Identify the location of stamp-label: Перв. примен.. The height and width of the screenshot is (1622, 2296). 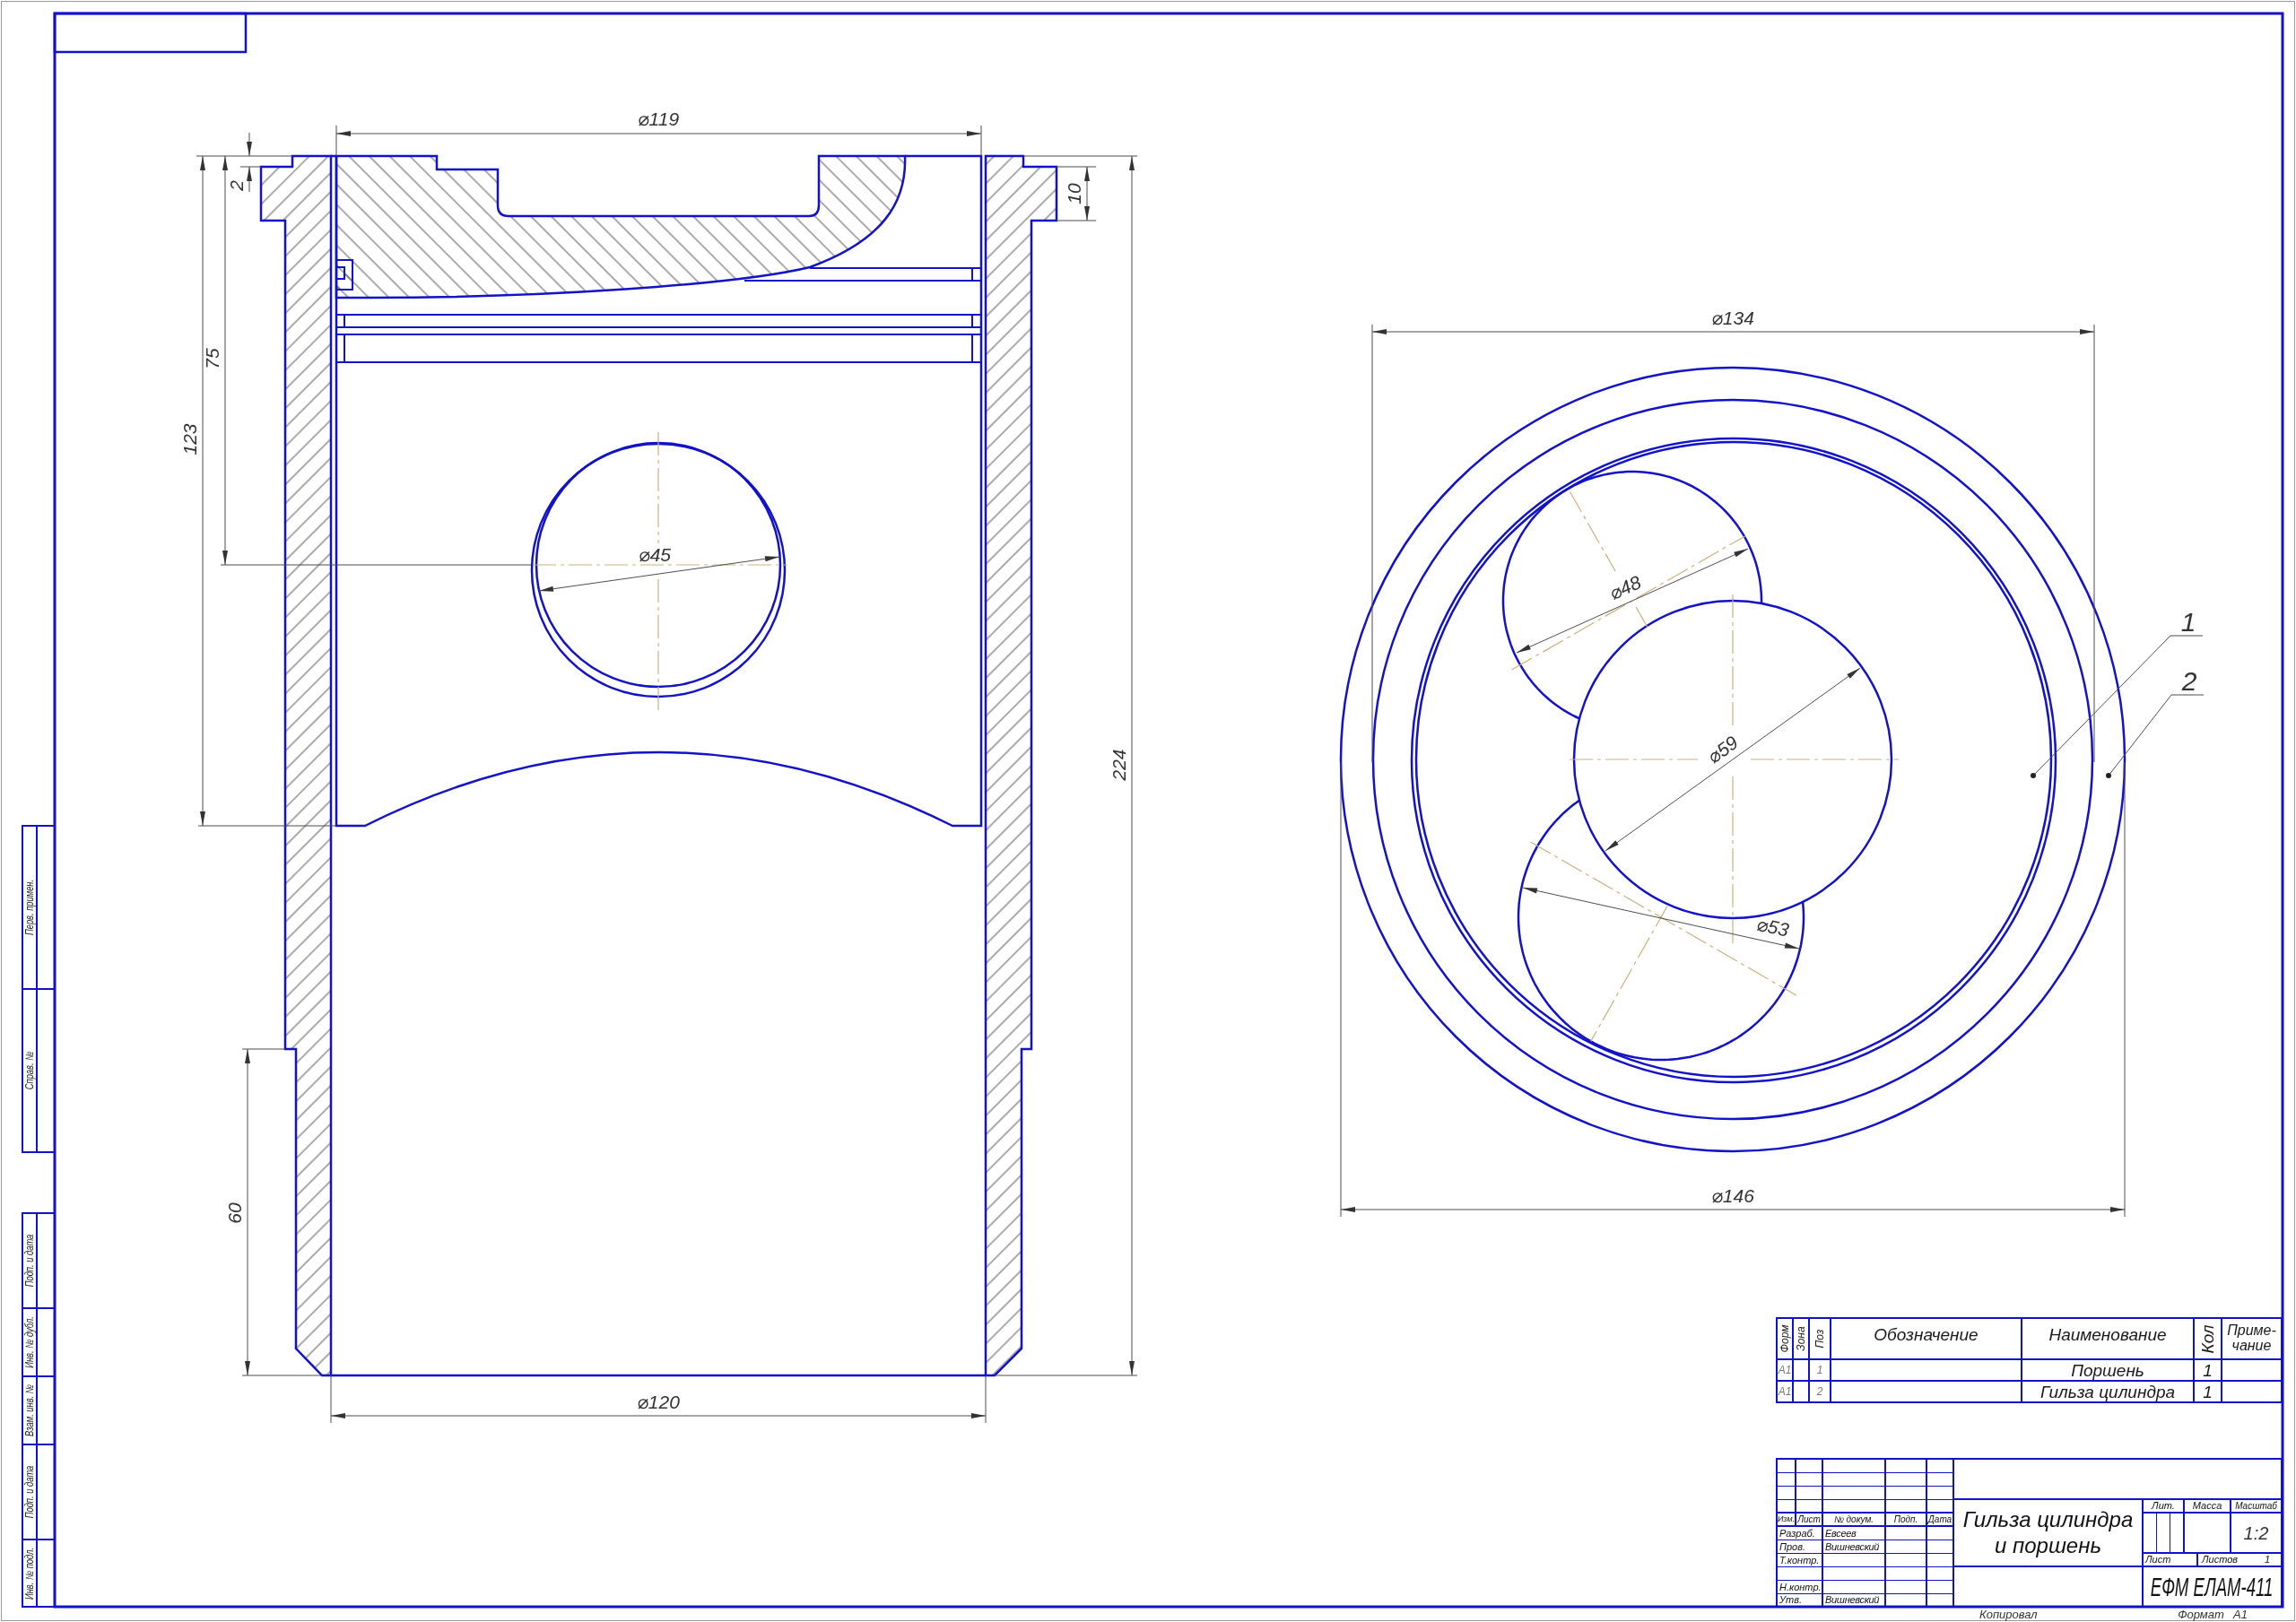
(29, 907).